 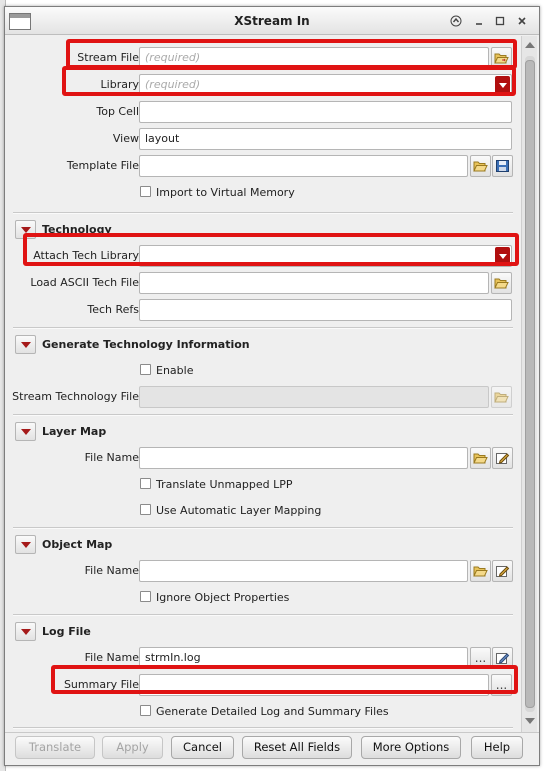 I want to click on log-file-name-input: strmIn.log, so click(x=303, y=658).